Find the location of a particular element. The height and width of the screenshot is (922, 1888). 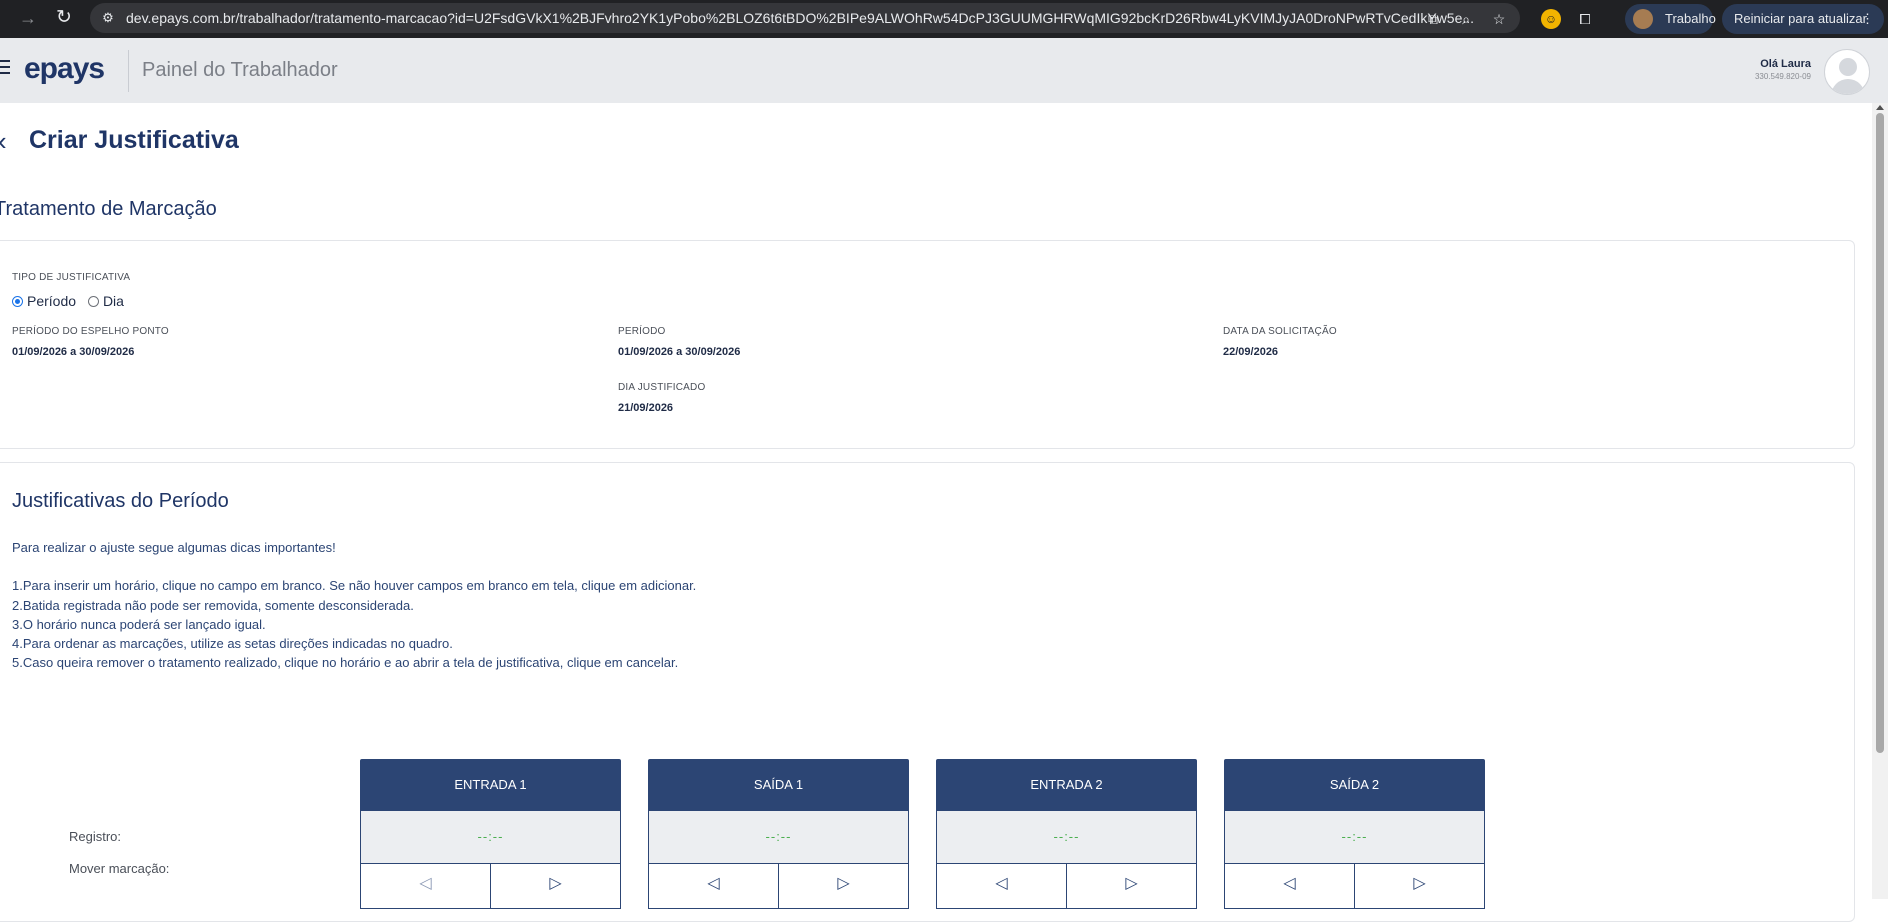

marcacao-column-saida-2: SAÍDA 2 --:-- ◁ ▷ is located at coordinates (1354, 834).